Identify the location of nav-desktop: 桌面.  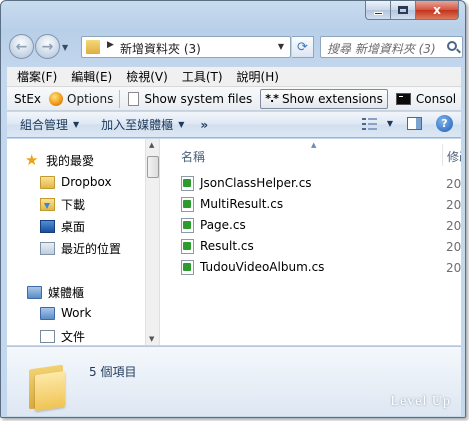
(62, 226).